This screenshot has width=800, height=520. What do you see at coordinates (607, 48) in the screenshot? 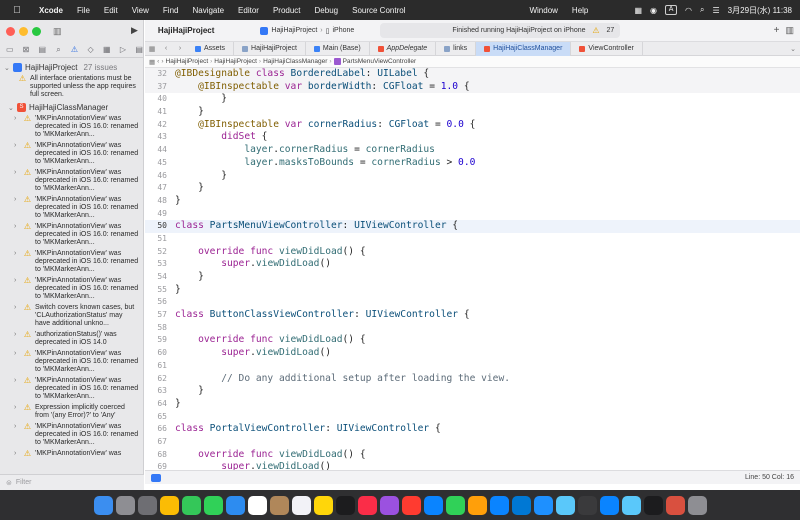
I see `tab-viewcontroller: ViewController` at bounding box center [607, 48].